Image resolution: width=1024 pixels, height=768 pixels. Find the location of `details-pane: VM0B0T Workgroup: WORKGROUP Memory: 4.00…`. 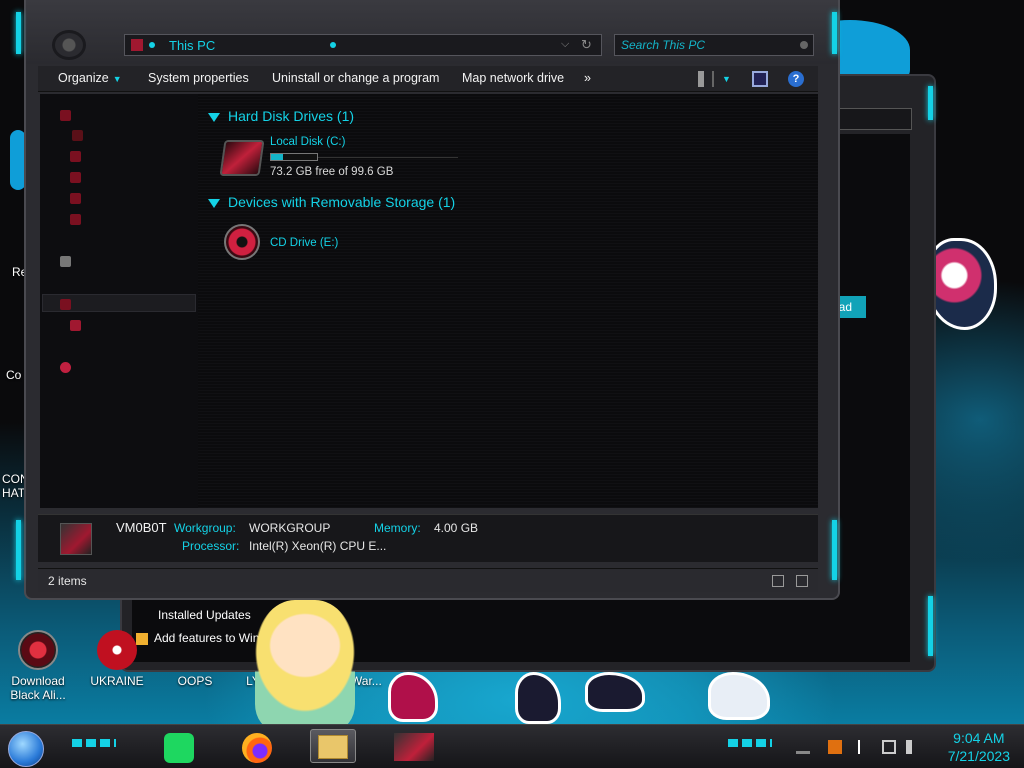

details-pane: VM0B0T Workgroup: WORKGROUP Memory: 4.00… is located at coordinates (428, 538).